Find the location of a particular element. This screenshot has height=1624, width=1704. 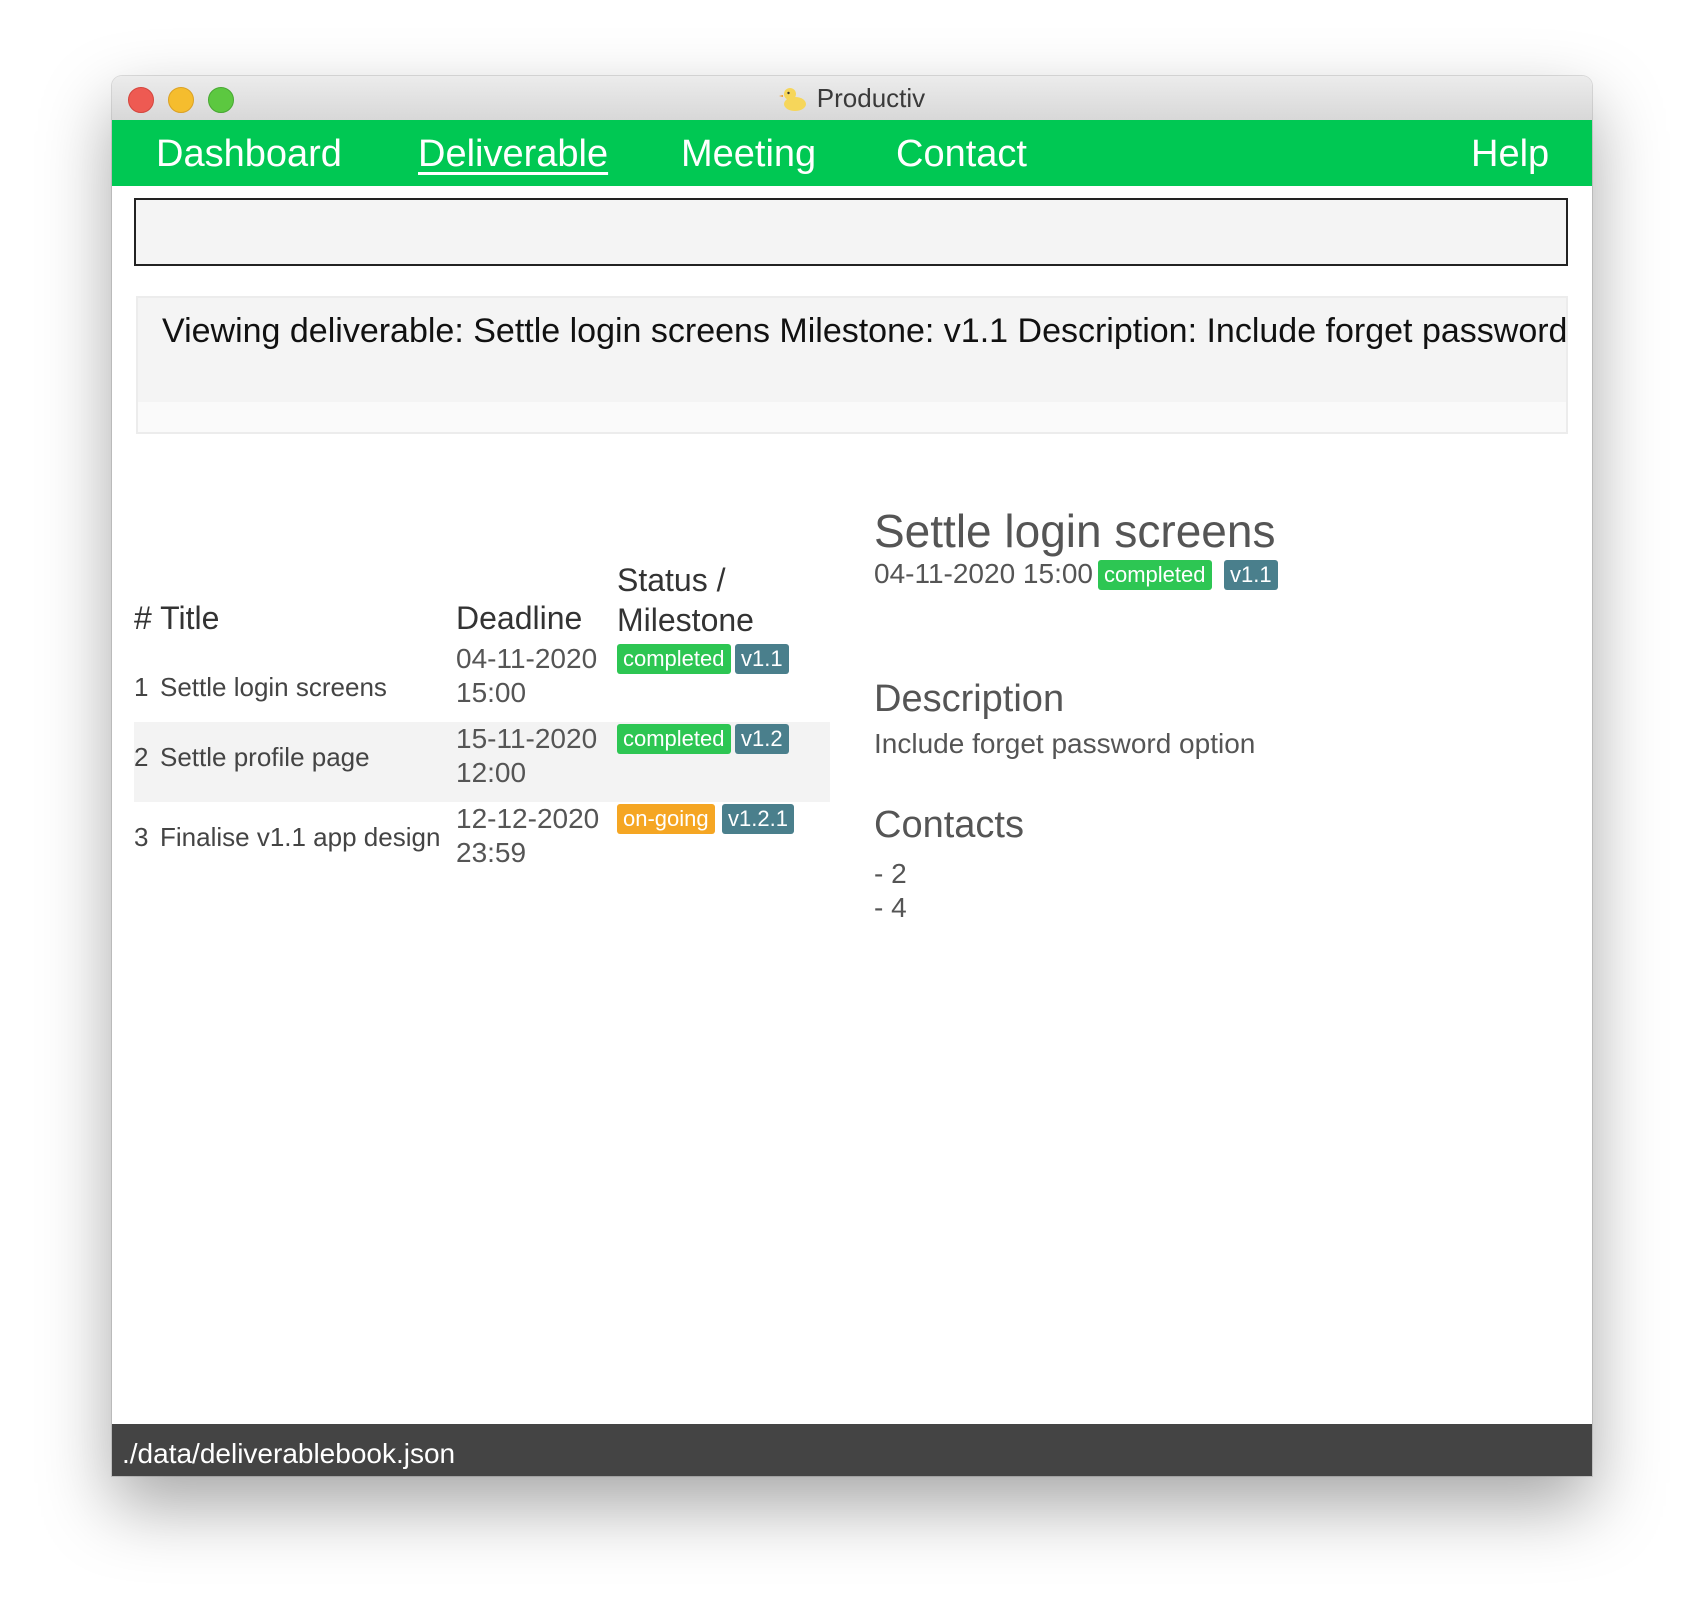

contact-item: - 2 is located at coordinates (890, 873).